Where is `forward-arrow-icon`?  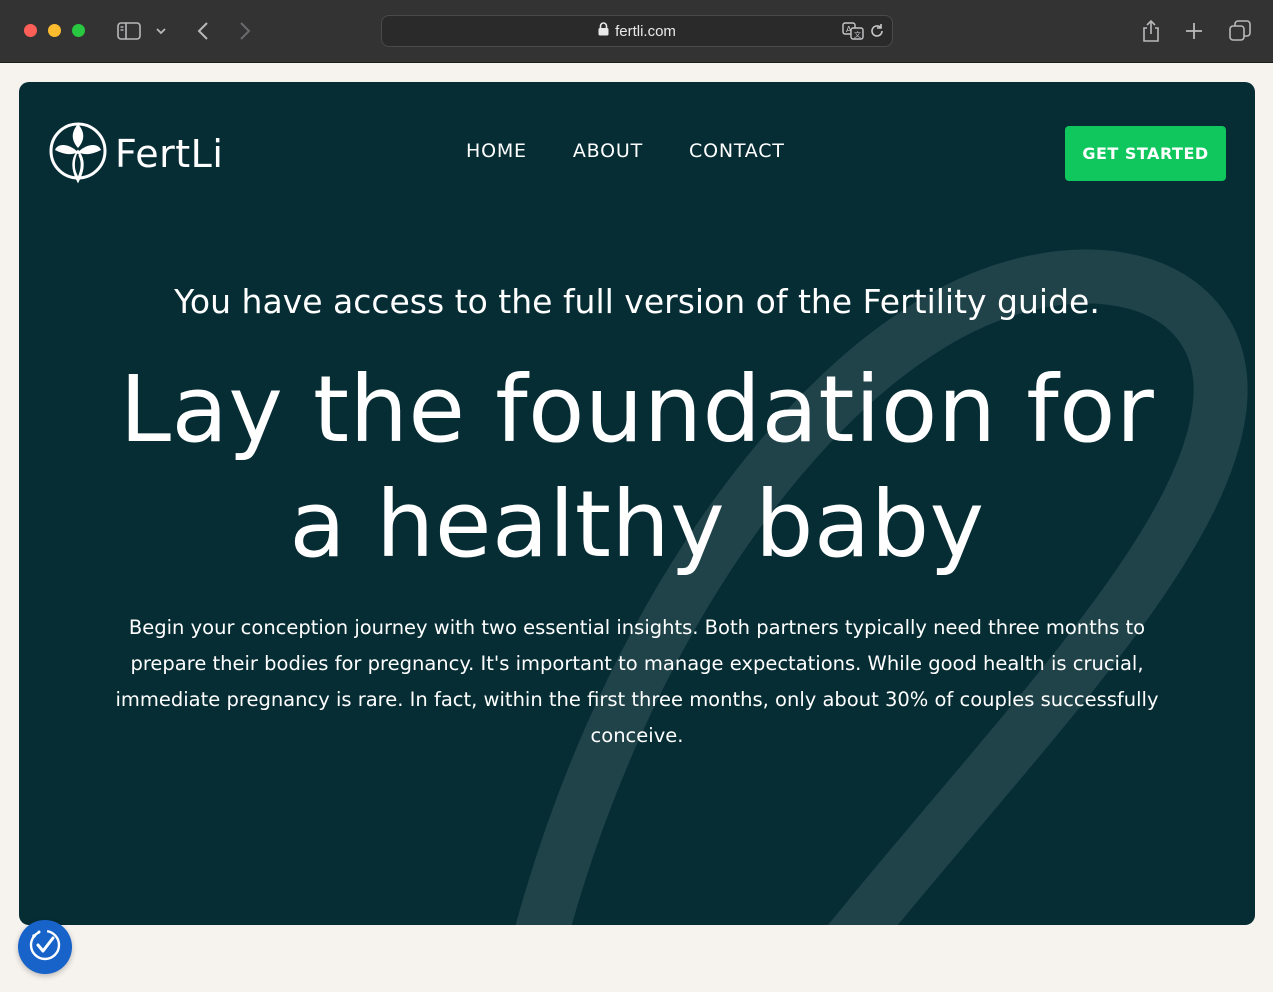 forward-arrow-icon is located at coordinates (245, 31).